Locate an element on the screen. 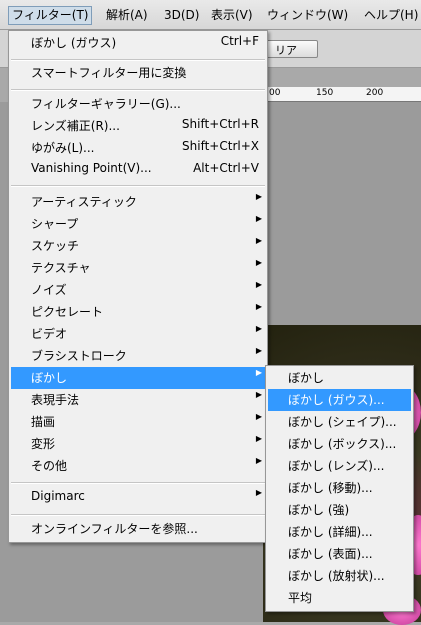 The height and width of the screenshot is (625, 421). menu-item-liquify: ゆがみ(L)... Shift+Ctrl+X is located at coordinates (138, 148).